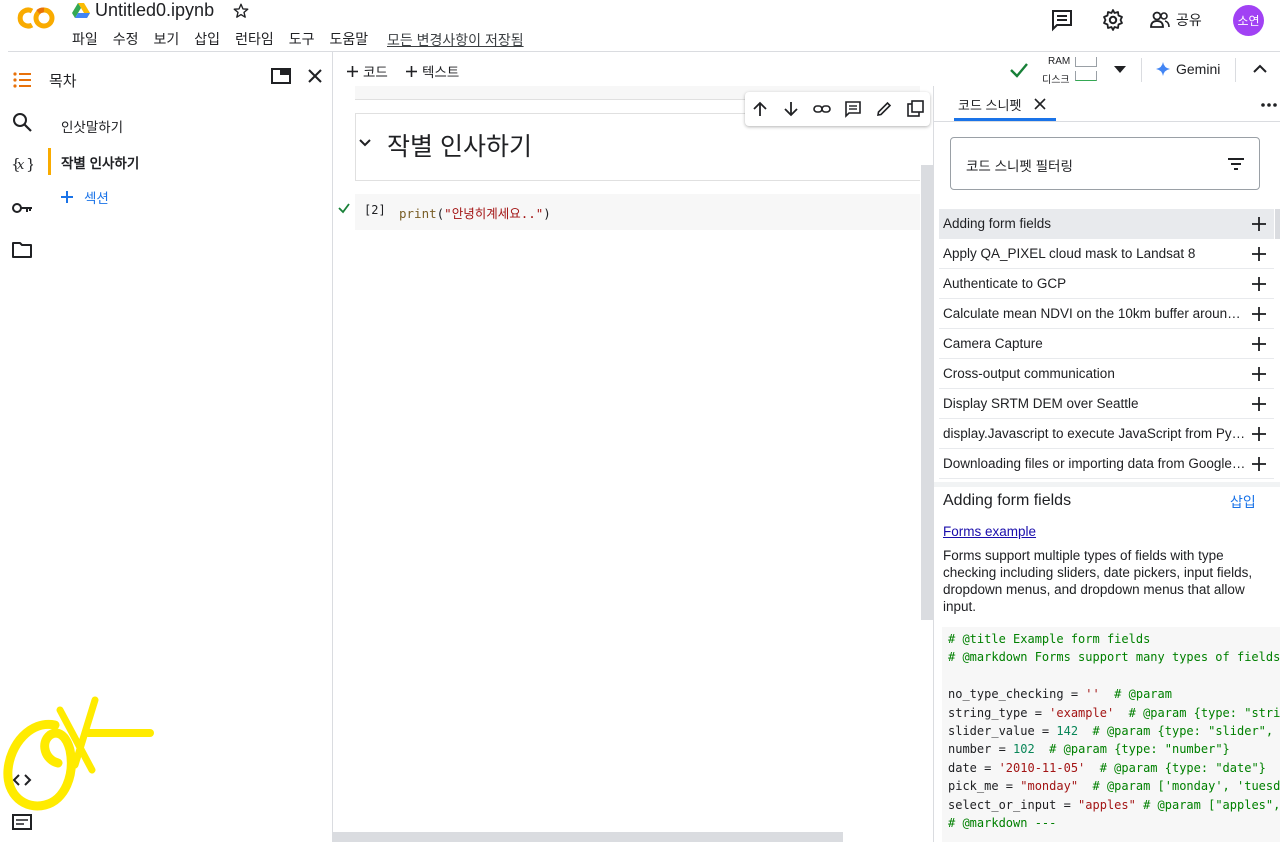 The image size is (1280, 842). What do you see at coordinates (1163, 69) in the screenshot?
I see `sparkle-icon` at bounding box center [1163, 69].